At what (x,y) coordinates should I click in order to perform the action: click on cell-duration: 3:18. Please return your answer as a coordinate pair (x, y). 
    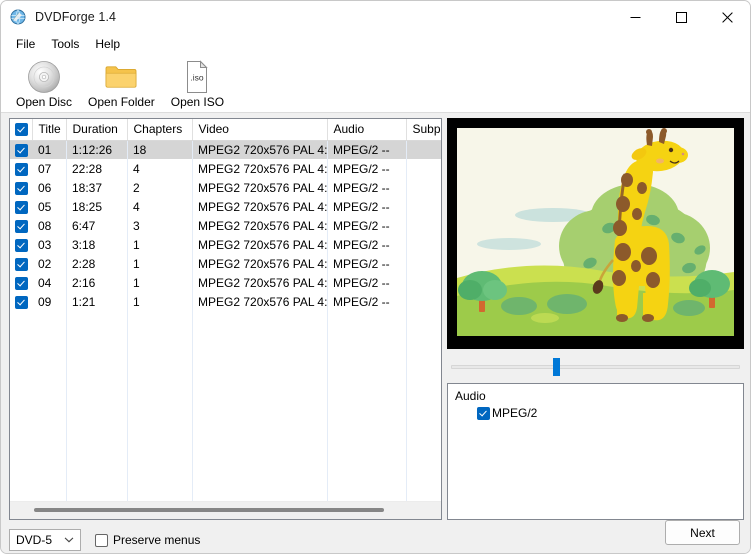
    Looking at the image, I should click on (84, 244).